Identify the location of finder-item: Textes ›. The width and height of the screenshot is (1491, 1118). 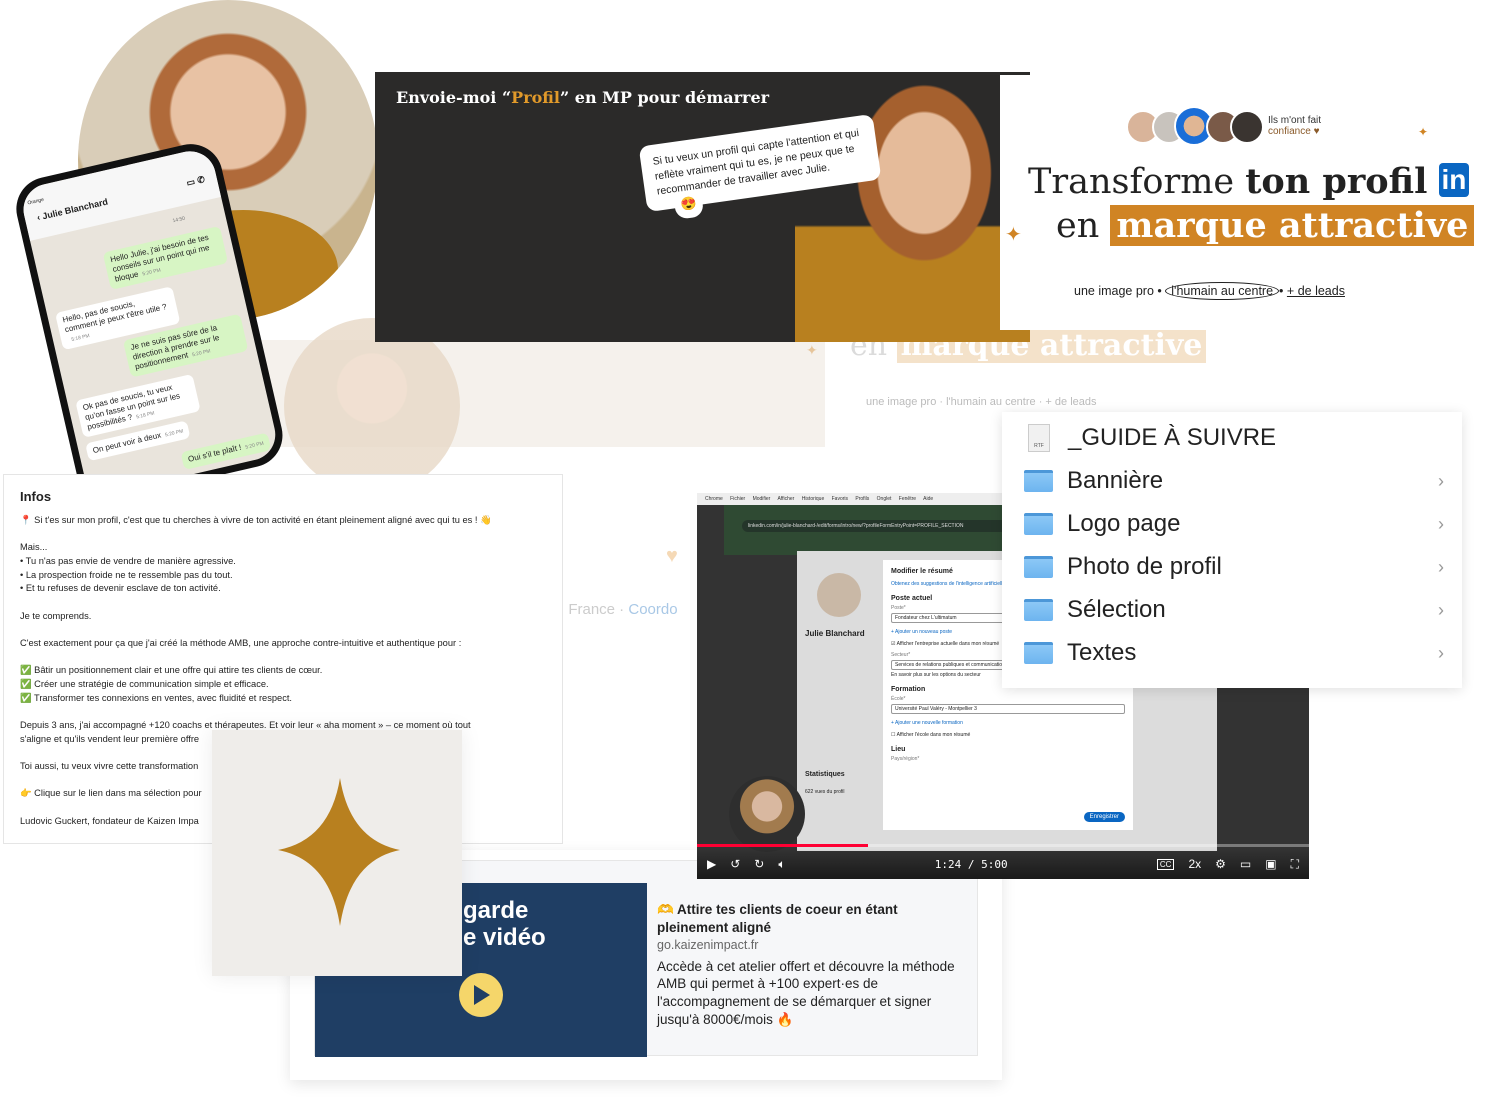
(1234, 653).